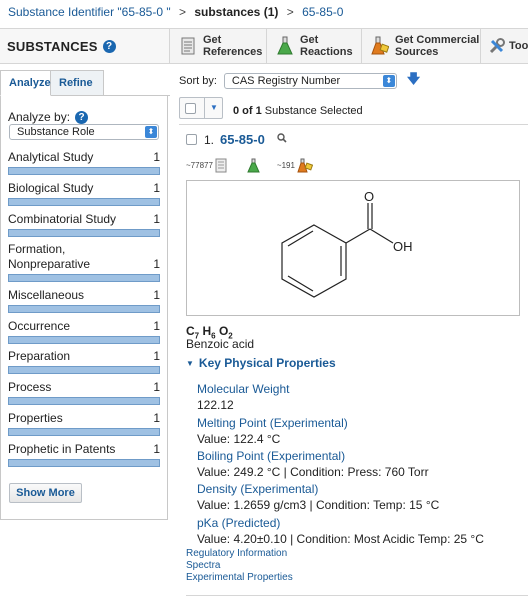 The height and width of the screenshot is (598, 528). I want to click on sort-bar: Sort by: CAS Registry Number ⬍ 🡇, so click(299, 81).